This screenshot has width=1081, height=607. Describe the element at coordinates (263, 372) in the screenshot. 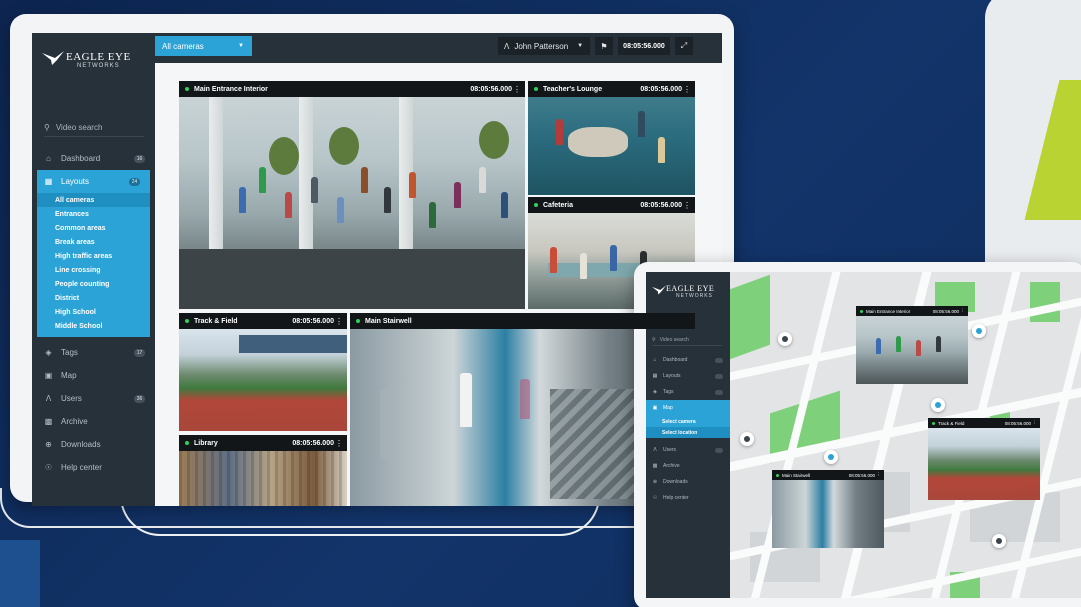

I see `camera-tile-track-field: Track & Field 08:05:56.000 ⋮` at that location.